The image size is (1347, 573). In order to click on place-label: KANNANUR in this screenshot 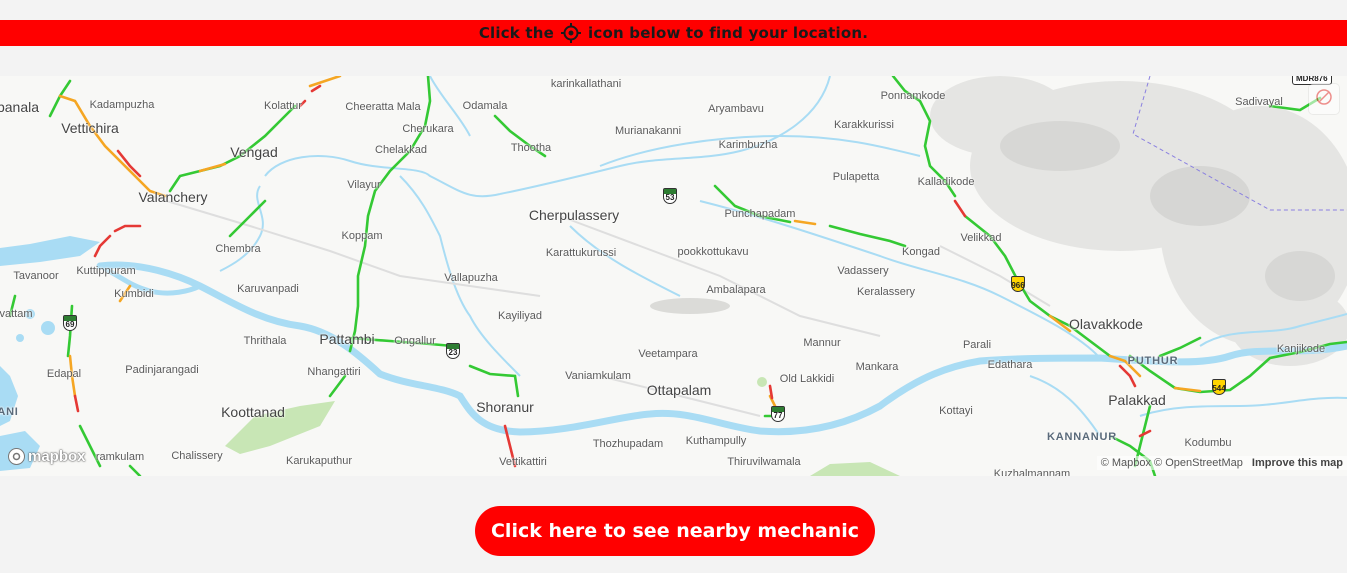, I will do `click(1082, 437)`.